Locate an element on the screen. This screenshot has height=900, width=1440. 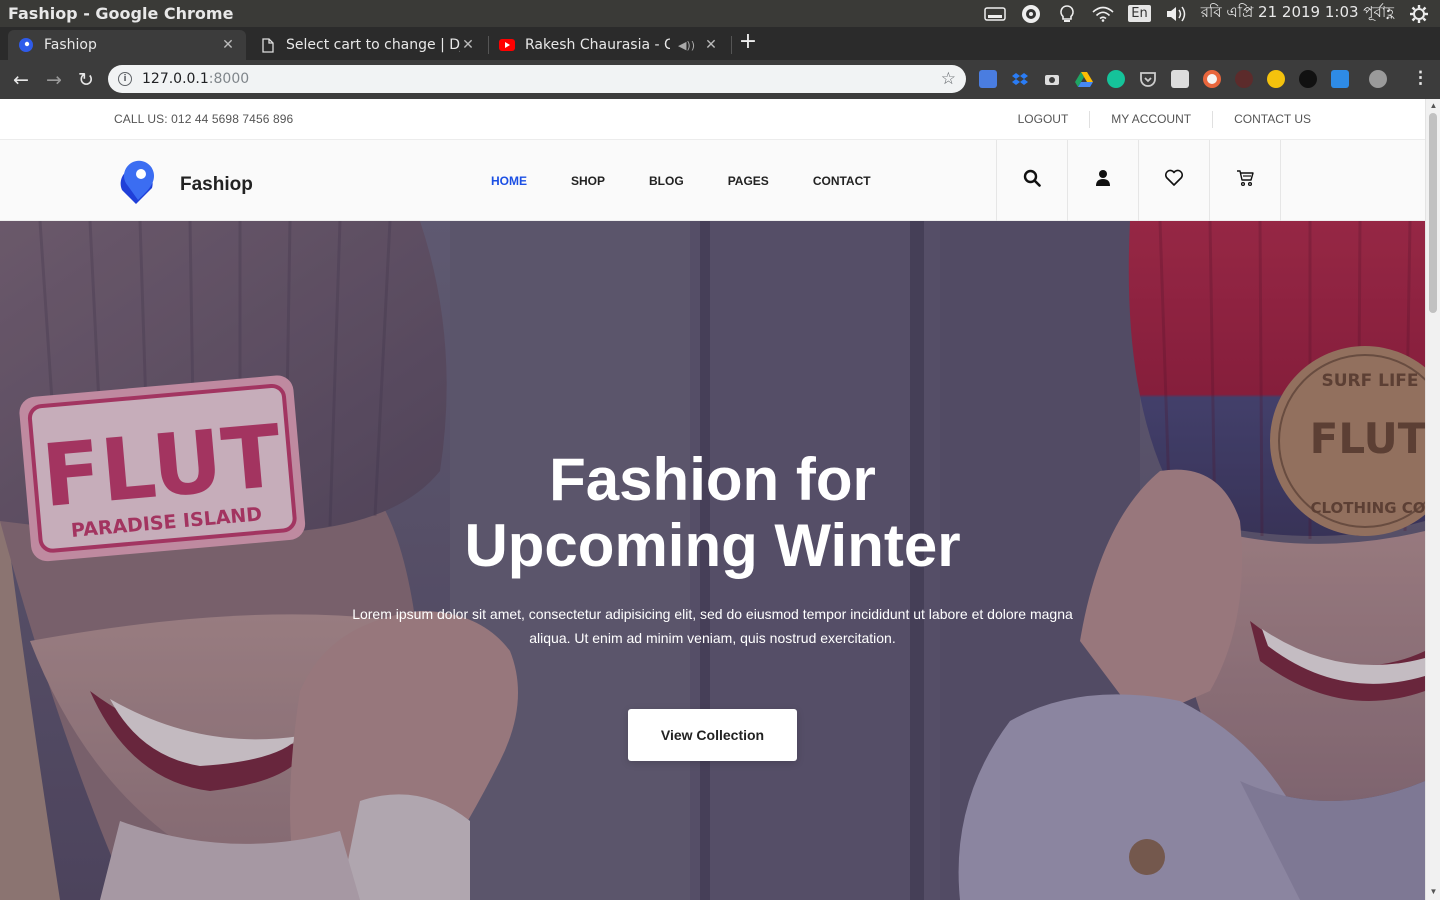
system-tray: En রবি এপ্রি 21 2019 1:03 পূর্বাহ্ণ is located at coordinates (1212, 13).